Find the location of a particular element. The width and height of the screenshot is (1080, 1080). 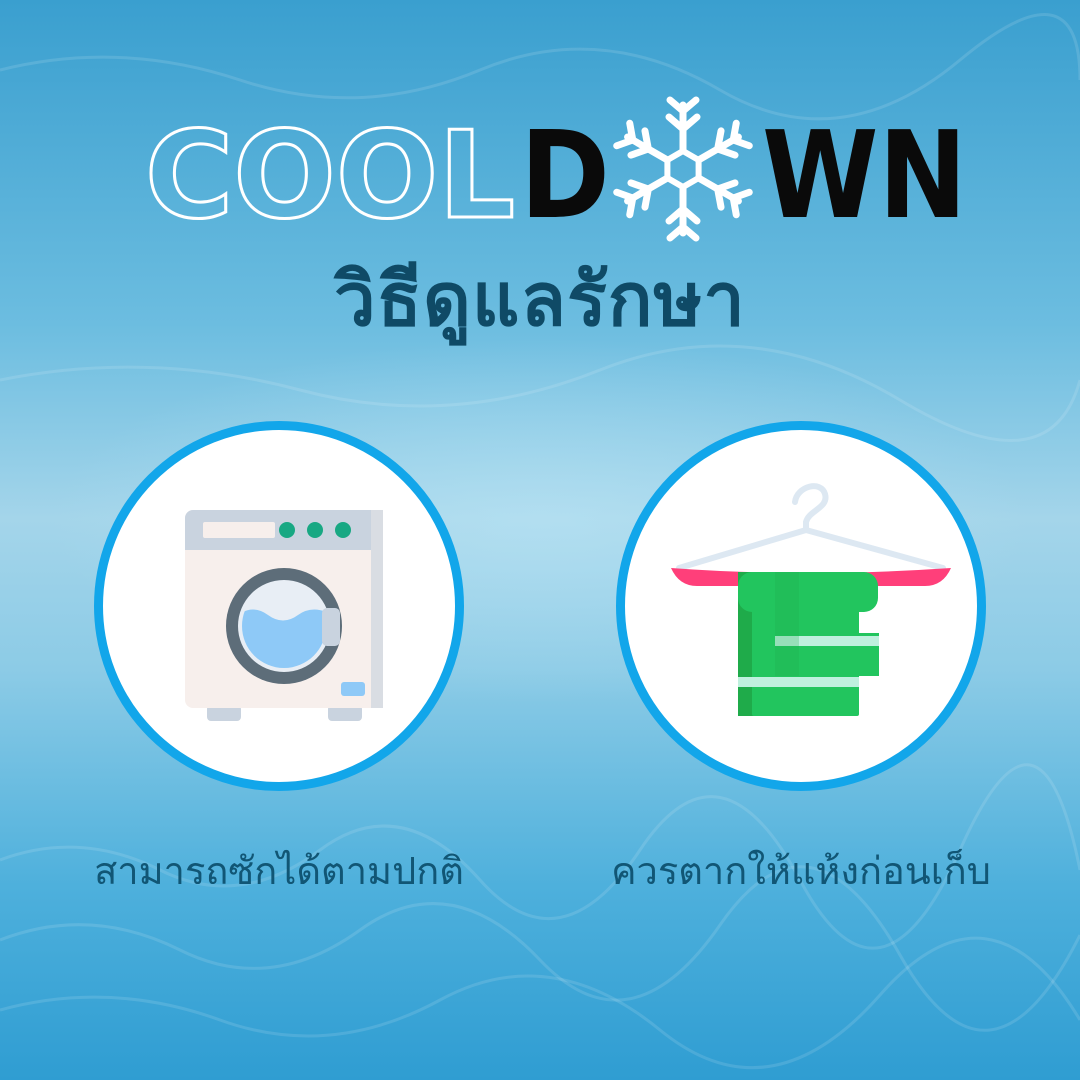

towel-on-hanger-icon is located at coordinates (811, 599).